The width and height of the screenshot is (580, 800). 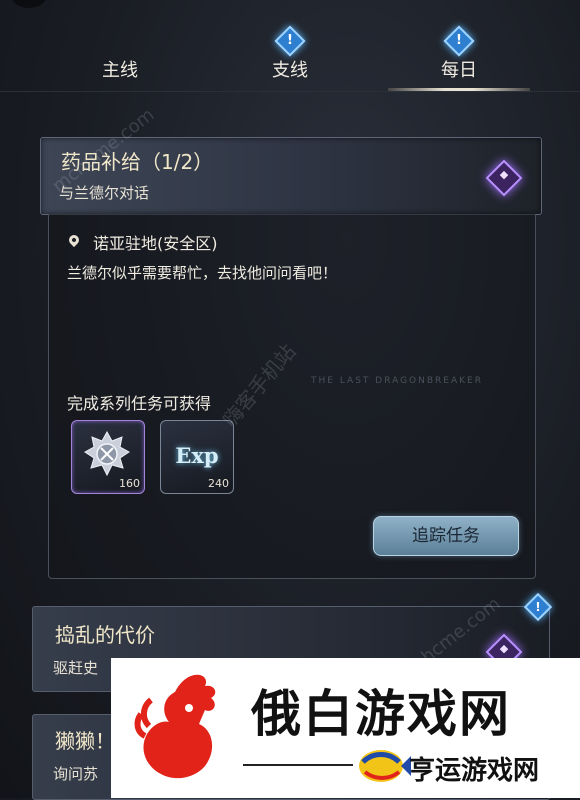 What do you see at coordinates (139, 403) in the screenshot?
I see `rewards-title: 完成系列任务可获得` at bounding box center [139, 403].